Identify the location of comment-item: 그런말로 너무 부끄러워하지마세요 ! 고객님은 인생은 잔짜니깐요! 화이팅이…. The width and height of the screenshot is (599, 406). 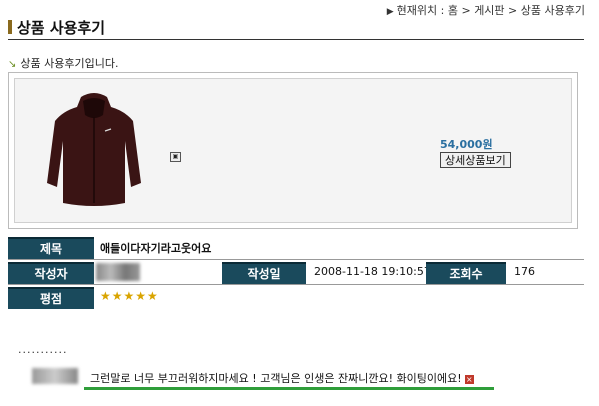
(301, 378).